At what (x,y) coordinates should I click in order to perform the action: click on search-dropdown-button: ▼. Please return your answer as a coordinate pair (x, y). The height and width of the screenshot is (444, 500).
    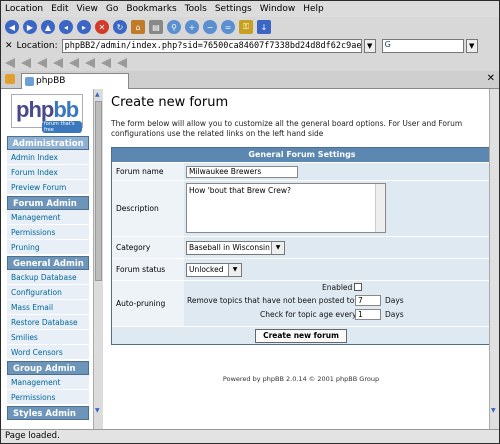
    Looking at the image, I should click on (471, 46).